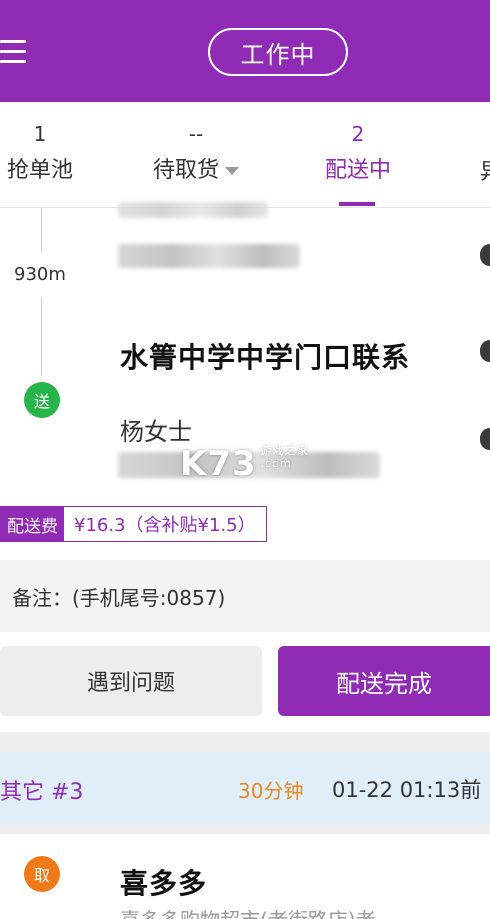  Describe the element at coordinates (265, 357) in the screenshot. I see `destination-title: 水箐中学中学门口联系` at that location.